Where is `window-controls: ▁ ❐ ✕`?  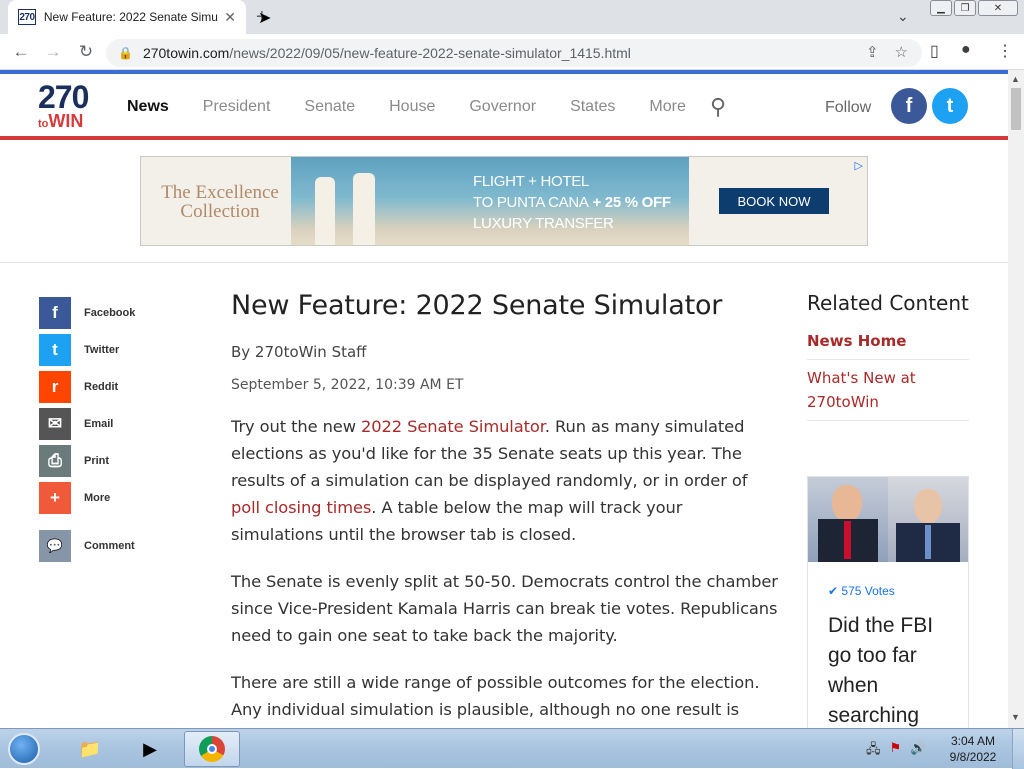
window-controls: ▁ ❐ ✕ is located at coordinates (974, 8).